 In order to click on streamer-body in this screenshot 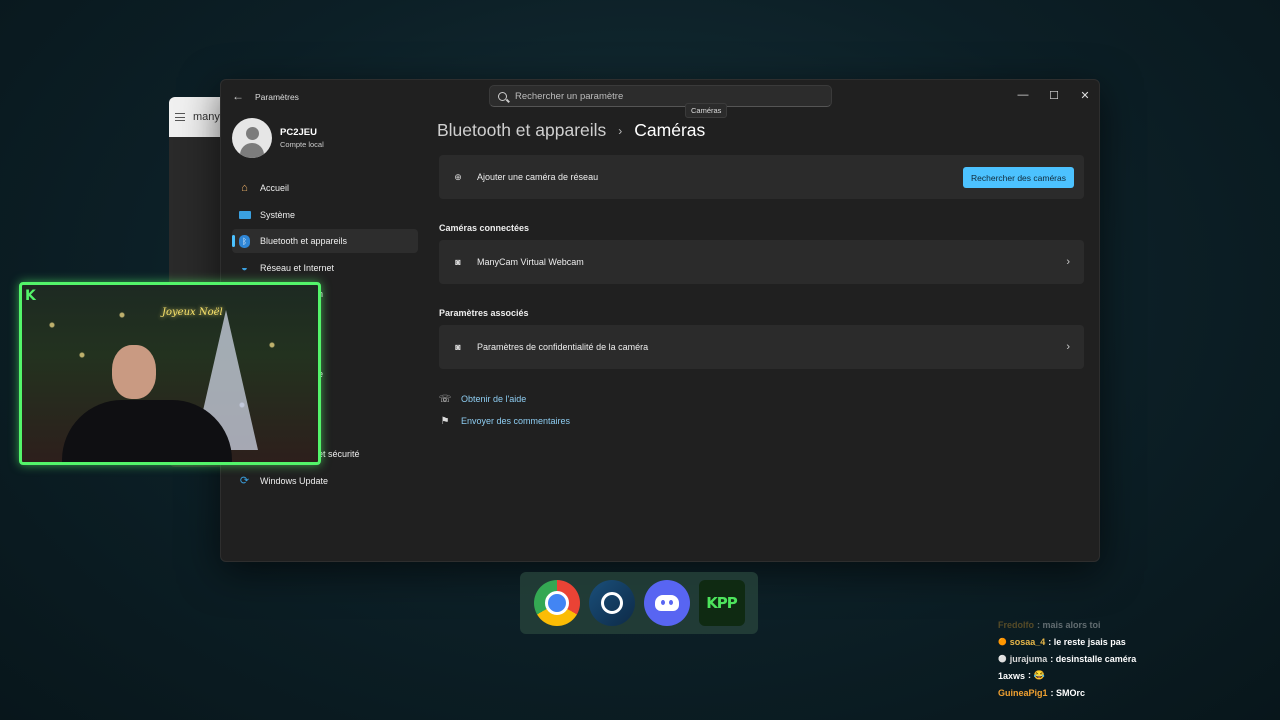, I will do `click(147, 431)`.